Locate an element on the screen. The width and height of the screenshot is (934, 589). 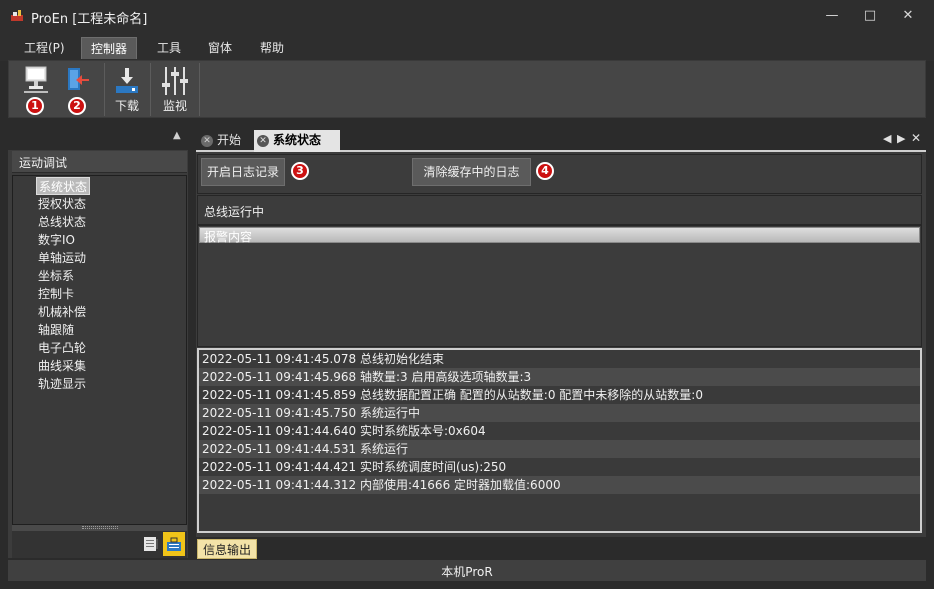
menu-project: 工程(P) is located at coordinates (44, 48).